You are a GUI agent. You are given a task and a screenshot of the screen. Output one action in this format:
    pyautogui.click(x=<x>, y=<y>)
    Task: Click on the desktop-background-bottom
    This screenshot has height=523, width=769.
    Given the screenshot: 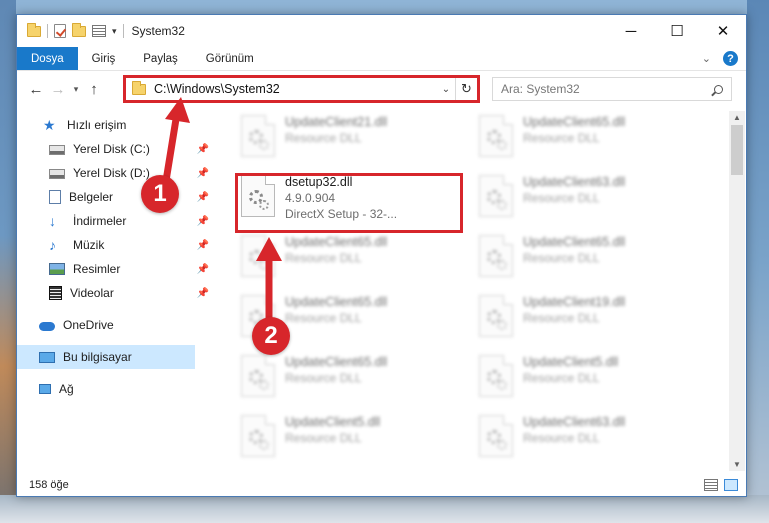 What is the action you would take?
    pyautogui.click(x=384, y=509)
    